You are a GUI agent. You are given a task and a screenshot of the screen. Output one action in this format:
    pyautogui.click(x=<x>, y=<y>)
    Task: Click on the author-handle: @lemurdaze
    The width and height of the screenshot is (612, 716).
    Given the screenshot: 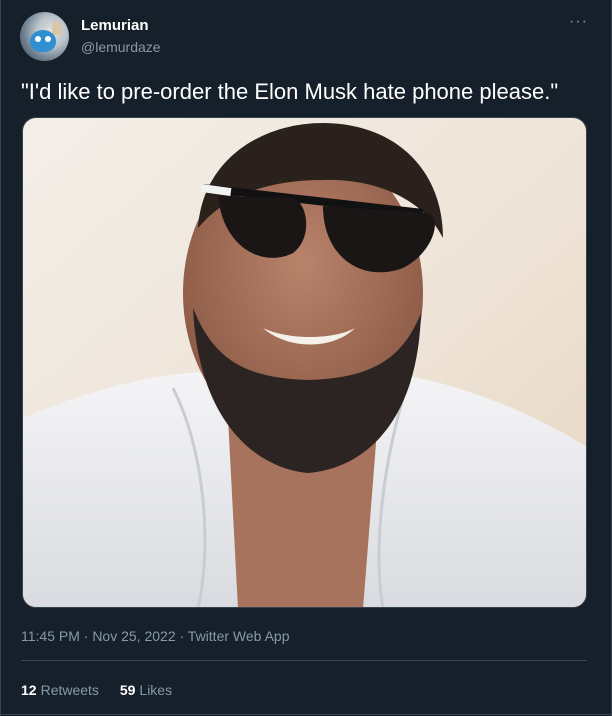 What is the action you would take?
    pyautogui.click(x=121, y=47)
    